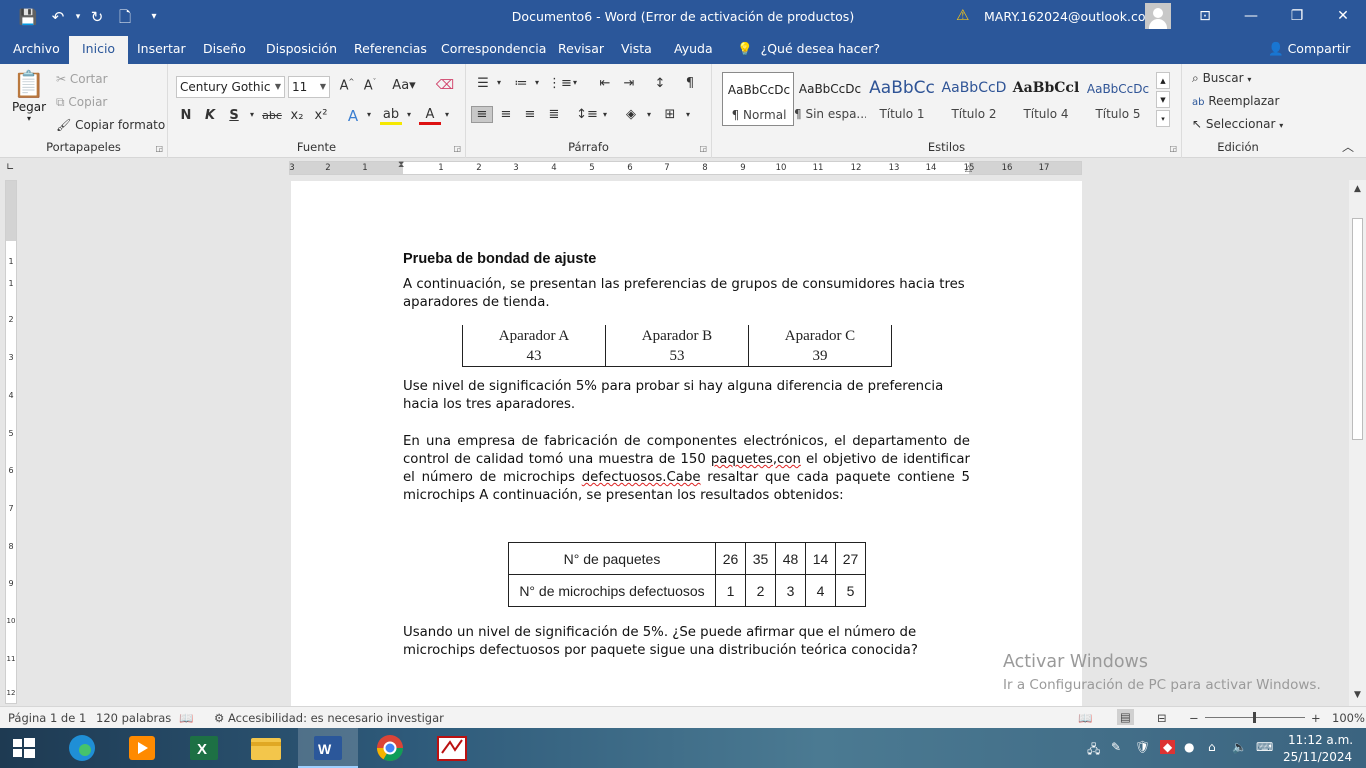 The image size is (1366, 768). Describe the element at coordinates (660, 83) in the screenshot. I see `sort-icon: ↕` at that location.